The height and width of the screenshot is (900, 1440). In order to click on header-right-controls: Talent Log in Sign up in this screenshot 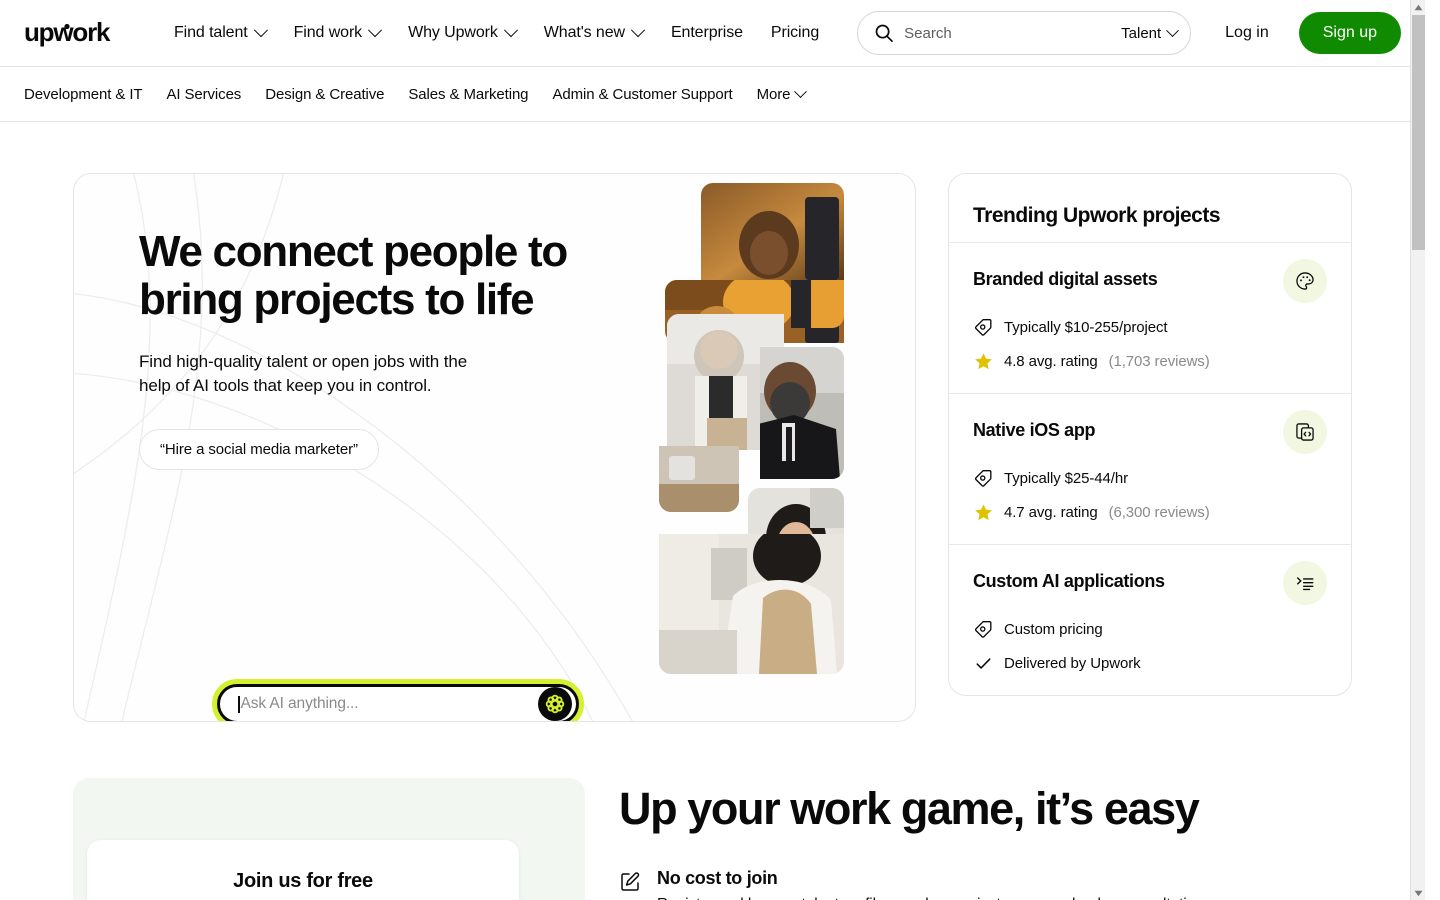, I will do `click(1129, 33)`.